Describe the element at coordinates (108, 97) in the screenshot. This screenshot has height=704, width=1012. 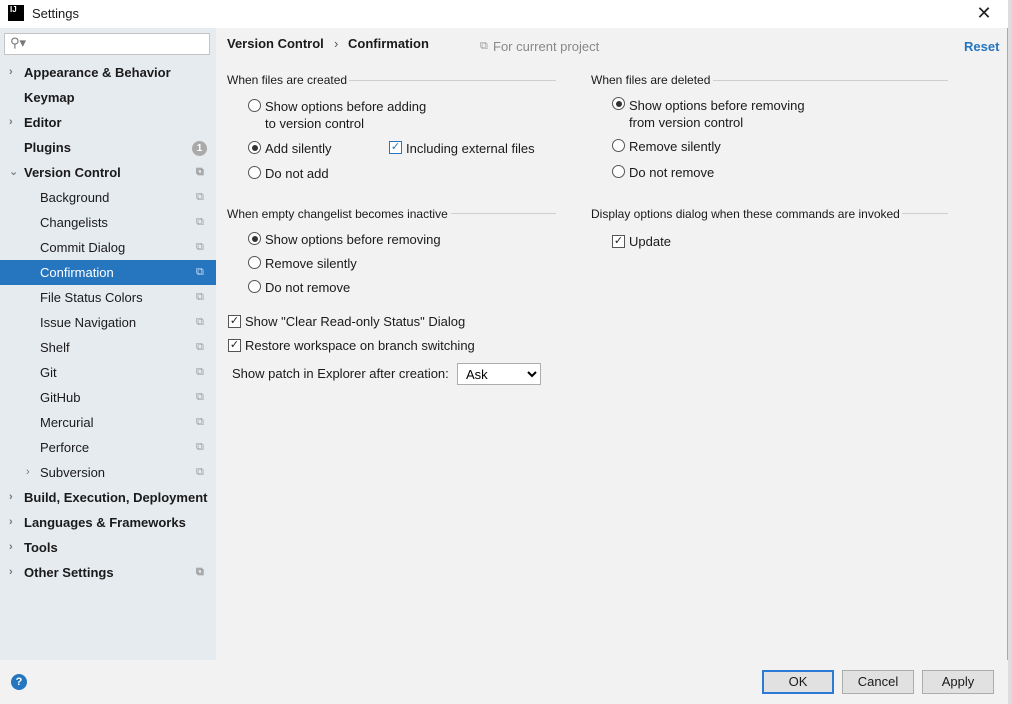
I see `sidebar-item: Keymap` at that location.